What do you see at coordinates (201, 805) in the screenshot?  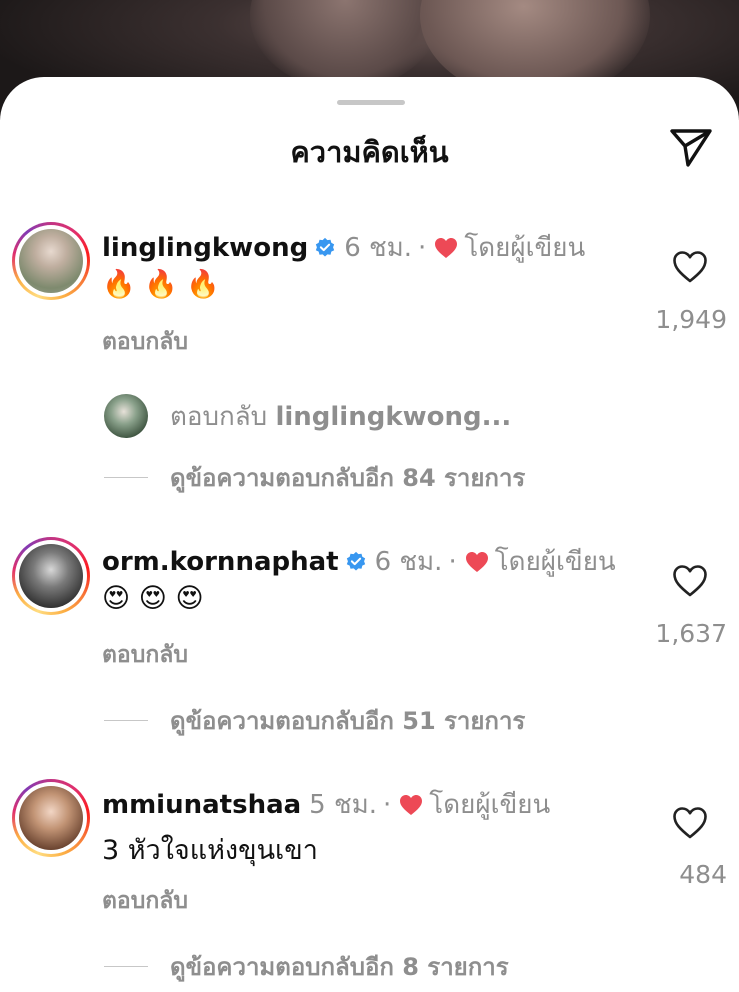 I see `comment-username: mmiunatshaa` at bounding box center [201, 805].